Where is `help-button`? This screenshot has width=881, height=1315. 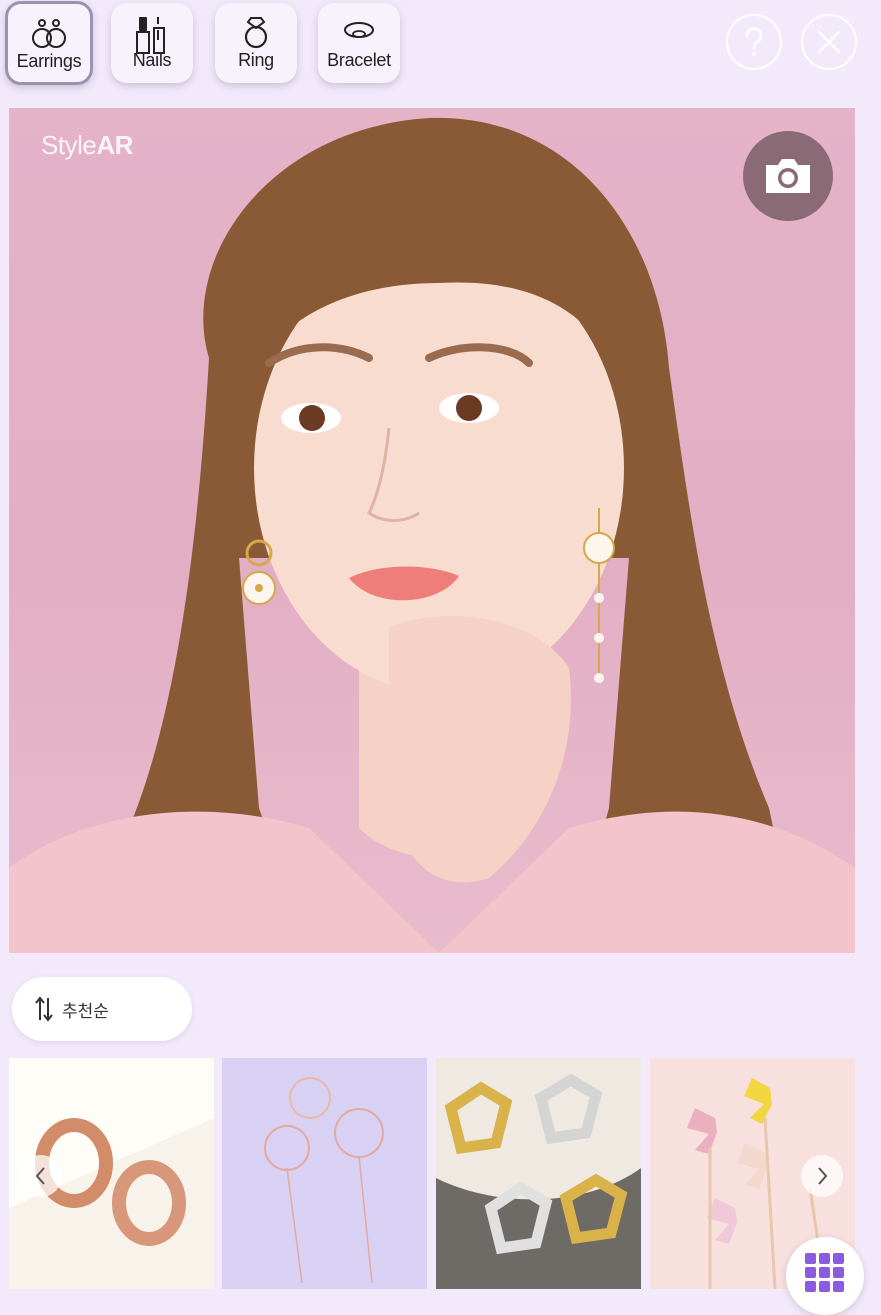
help-button is located at coordinates (754, 42).